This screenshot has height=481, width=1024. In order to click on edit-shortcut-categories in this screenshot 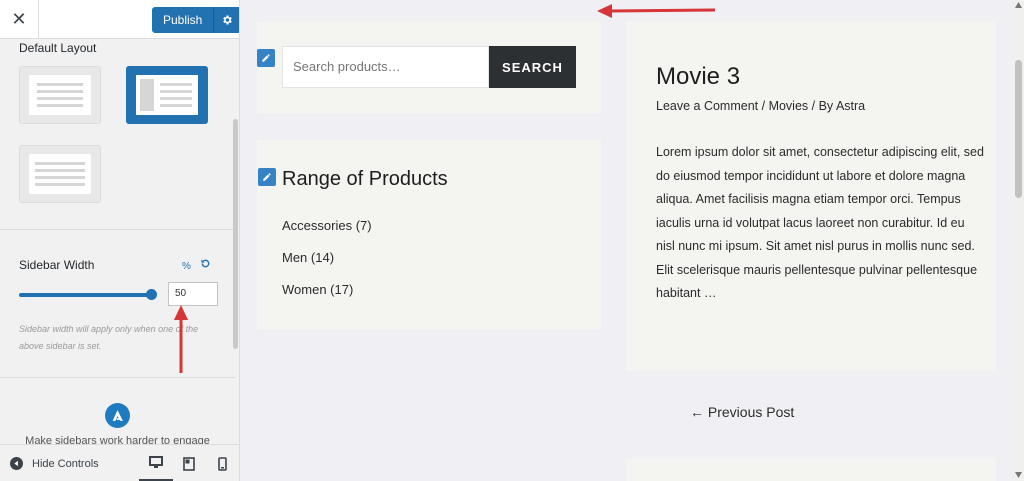, I will do `click(267, 177)`.